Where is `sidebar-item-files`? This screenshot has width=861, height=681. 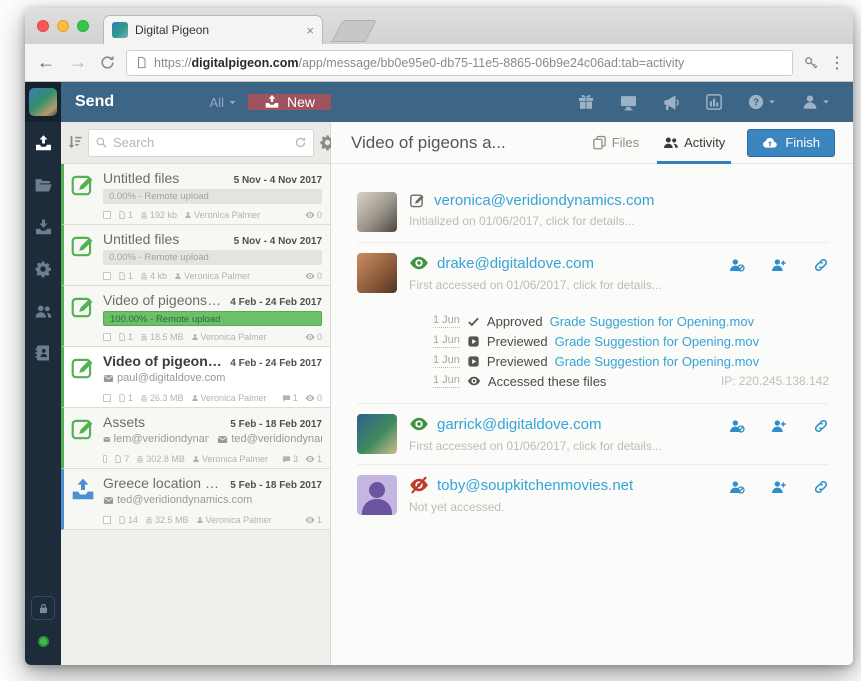
sidebar-item-files is located at coordinates (43, 185).